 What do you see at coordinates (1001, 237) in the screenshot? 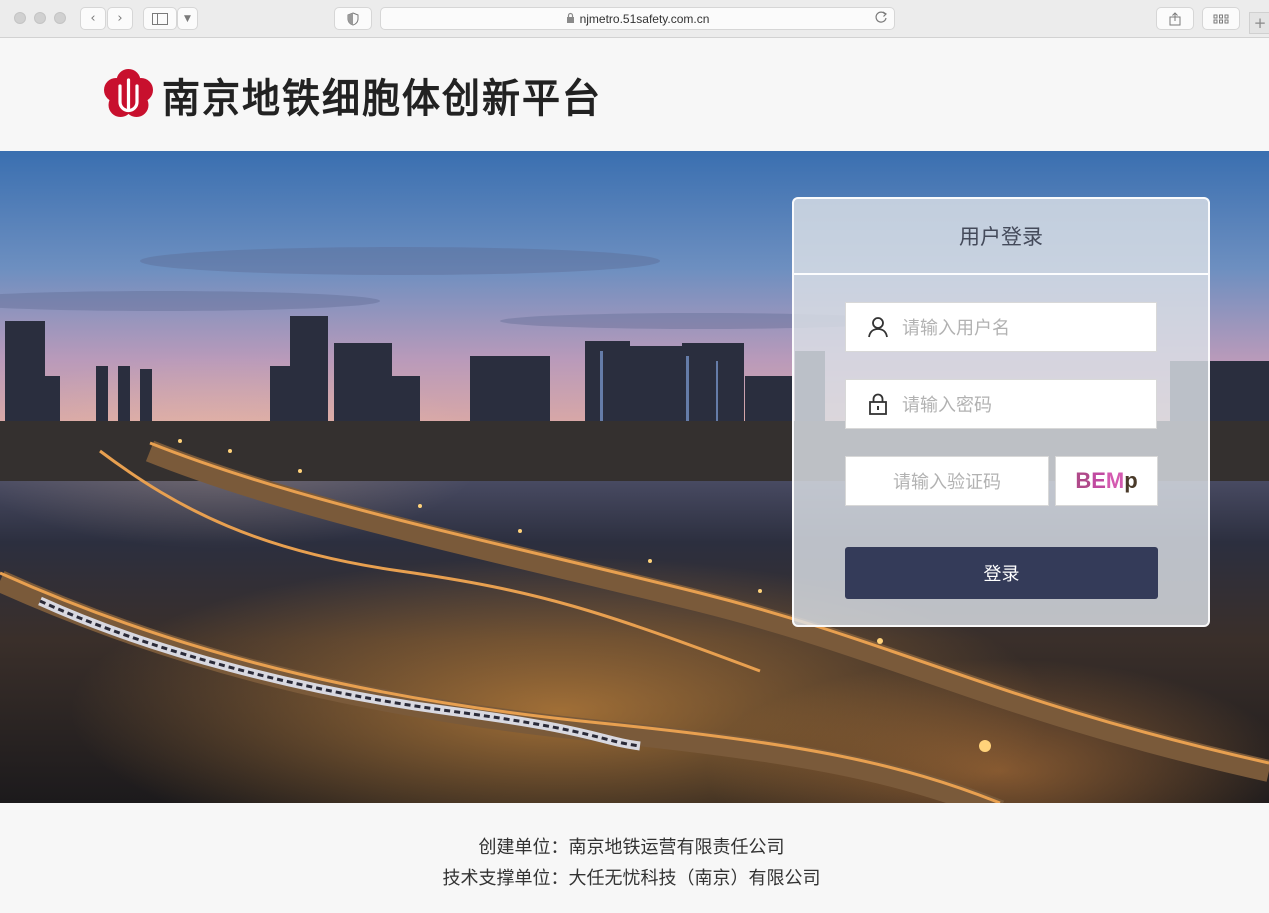
I see `login-title: 用户登录` at bounding box center [1001, 237].